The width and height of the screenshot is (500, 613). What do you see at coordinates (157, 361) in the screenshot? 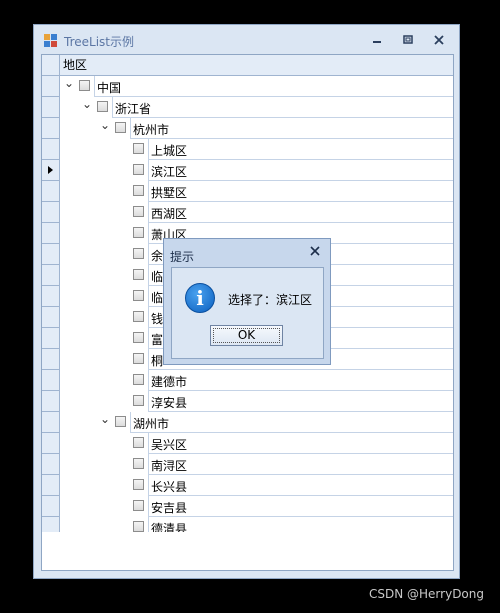
I see `node-label: 桐` at bounding box center [157, 361].